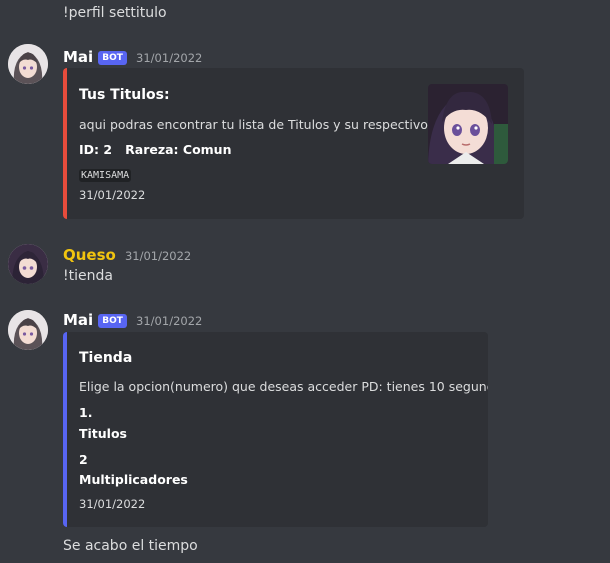 This screenshot has height=563, width=610. I want to click on queso-avatar, so click(28, 264).